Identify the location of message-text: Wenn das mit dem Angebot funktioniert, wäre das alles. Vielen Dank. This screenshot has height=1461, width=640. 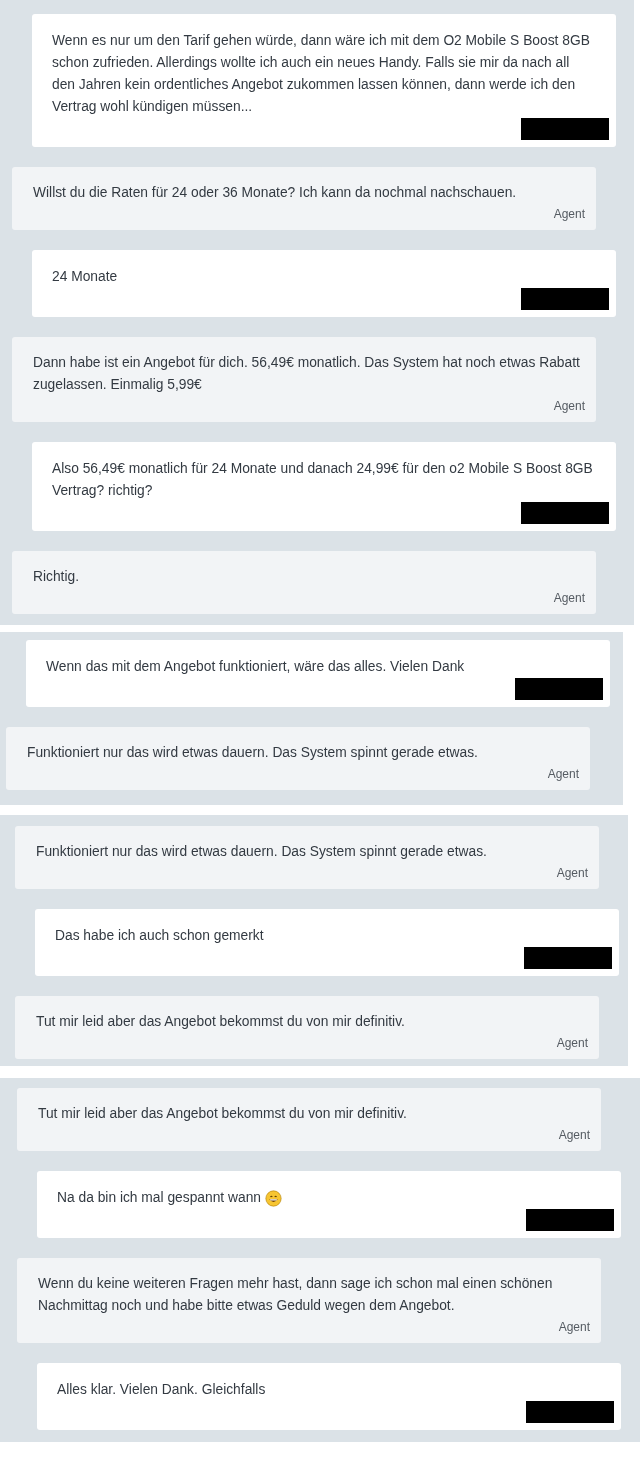
(255, 667).